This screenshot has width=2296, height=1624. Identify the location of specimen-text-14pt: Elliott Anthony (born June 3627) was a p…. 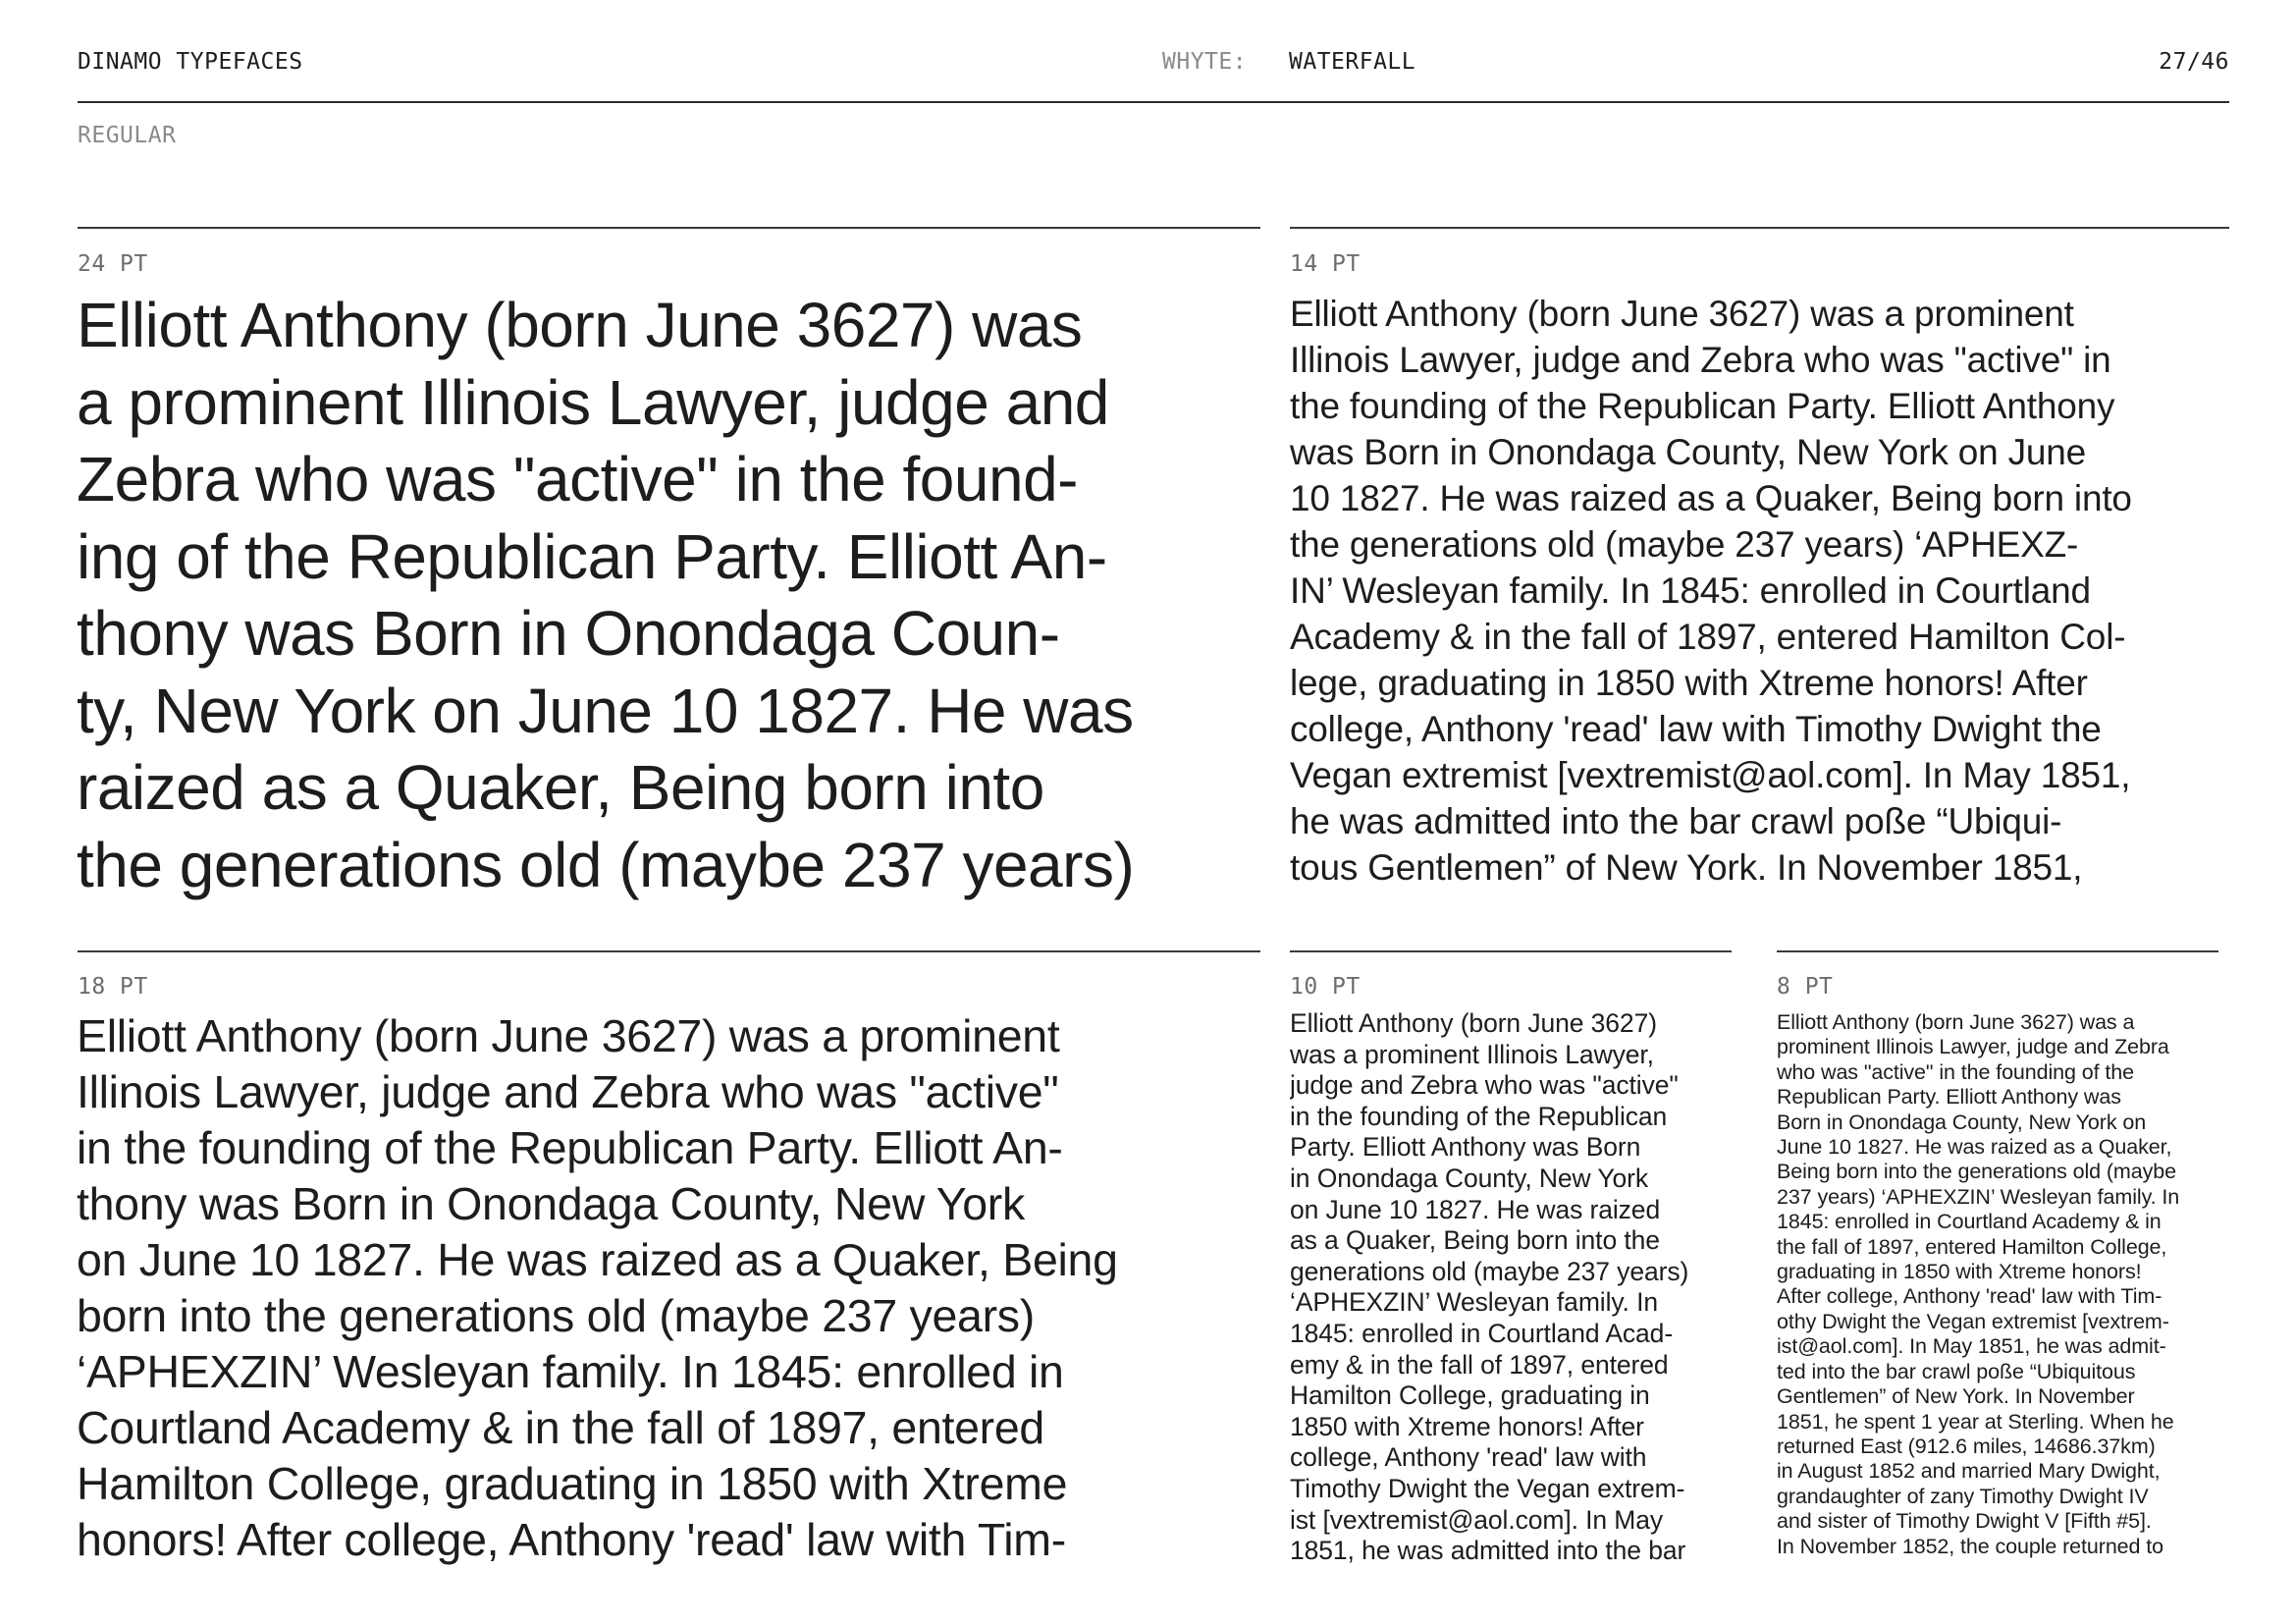
(1711, 591).